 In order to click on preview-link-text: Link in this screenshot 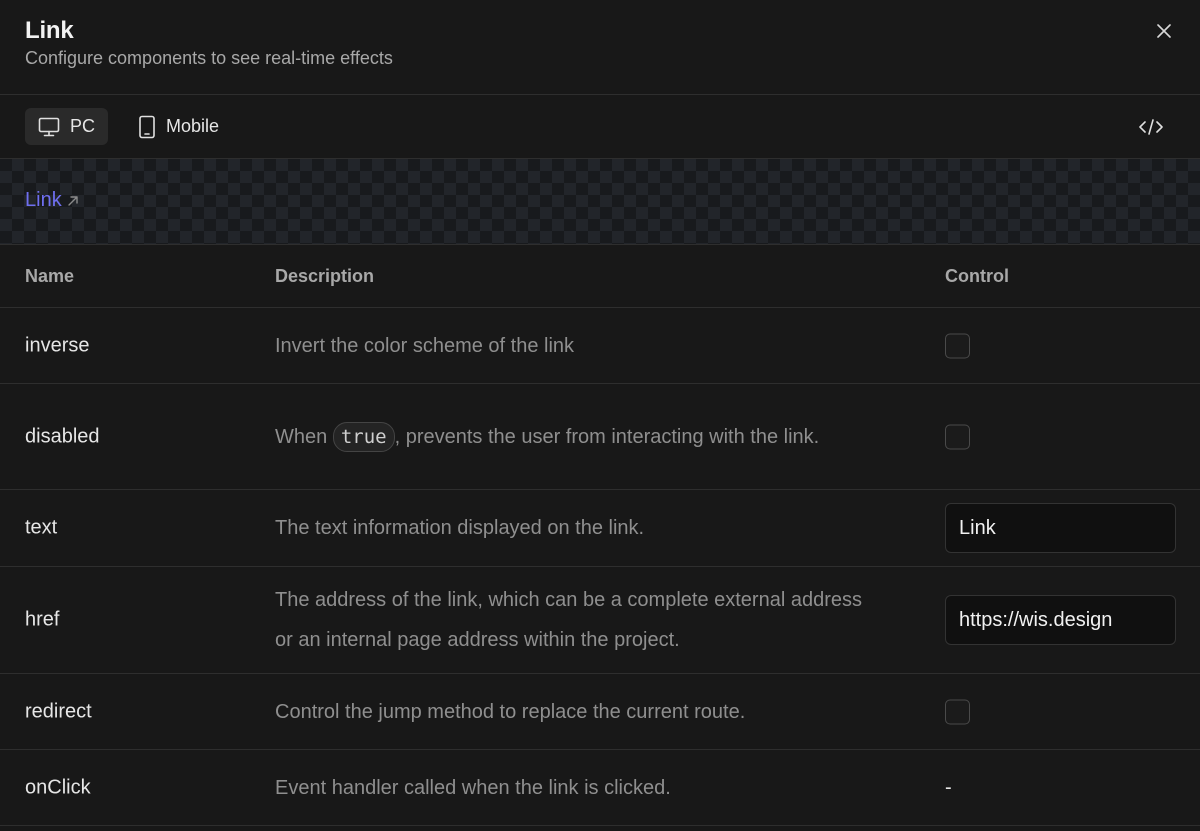, I will do `click(43, 200)`.